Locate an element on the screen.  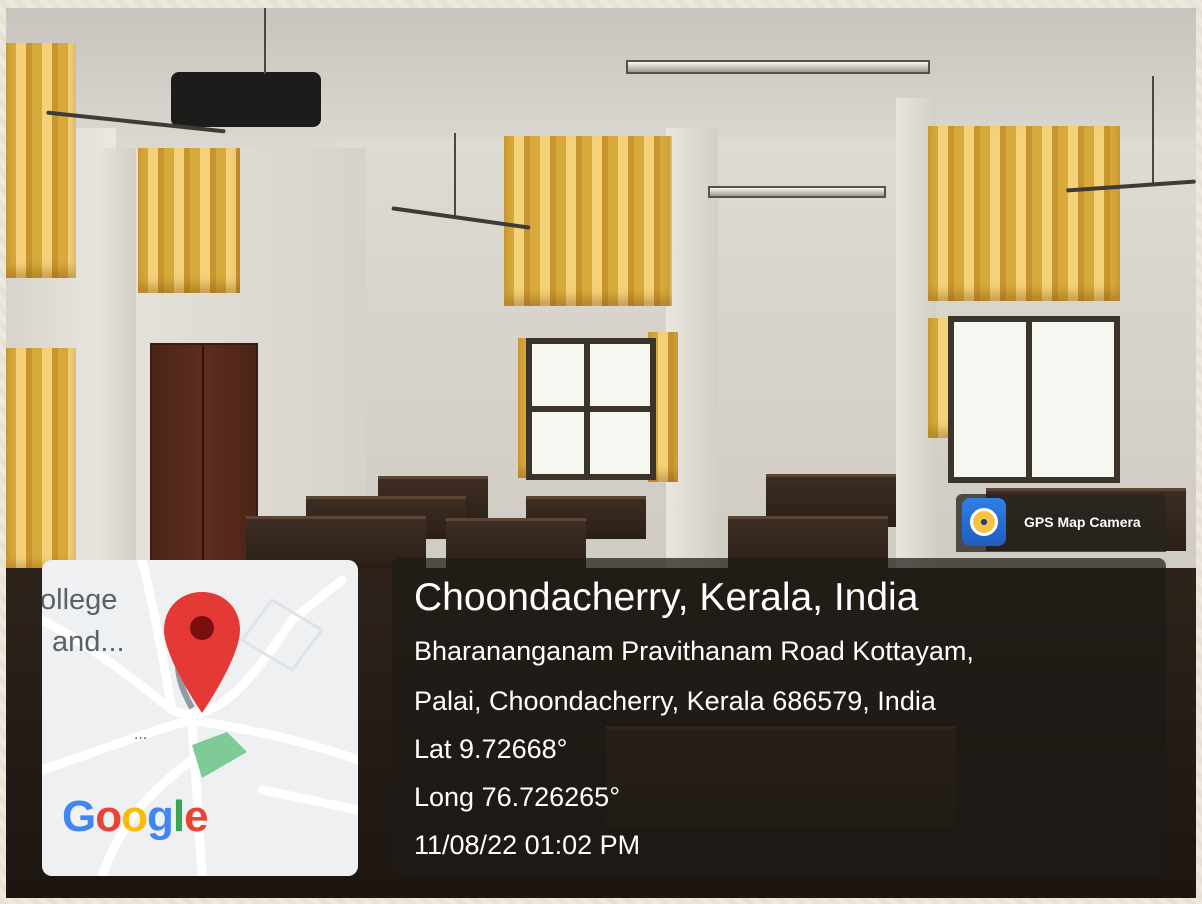
location-title: Choondacherry, Kerala, India is located at coordinates (666, 597).